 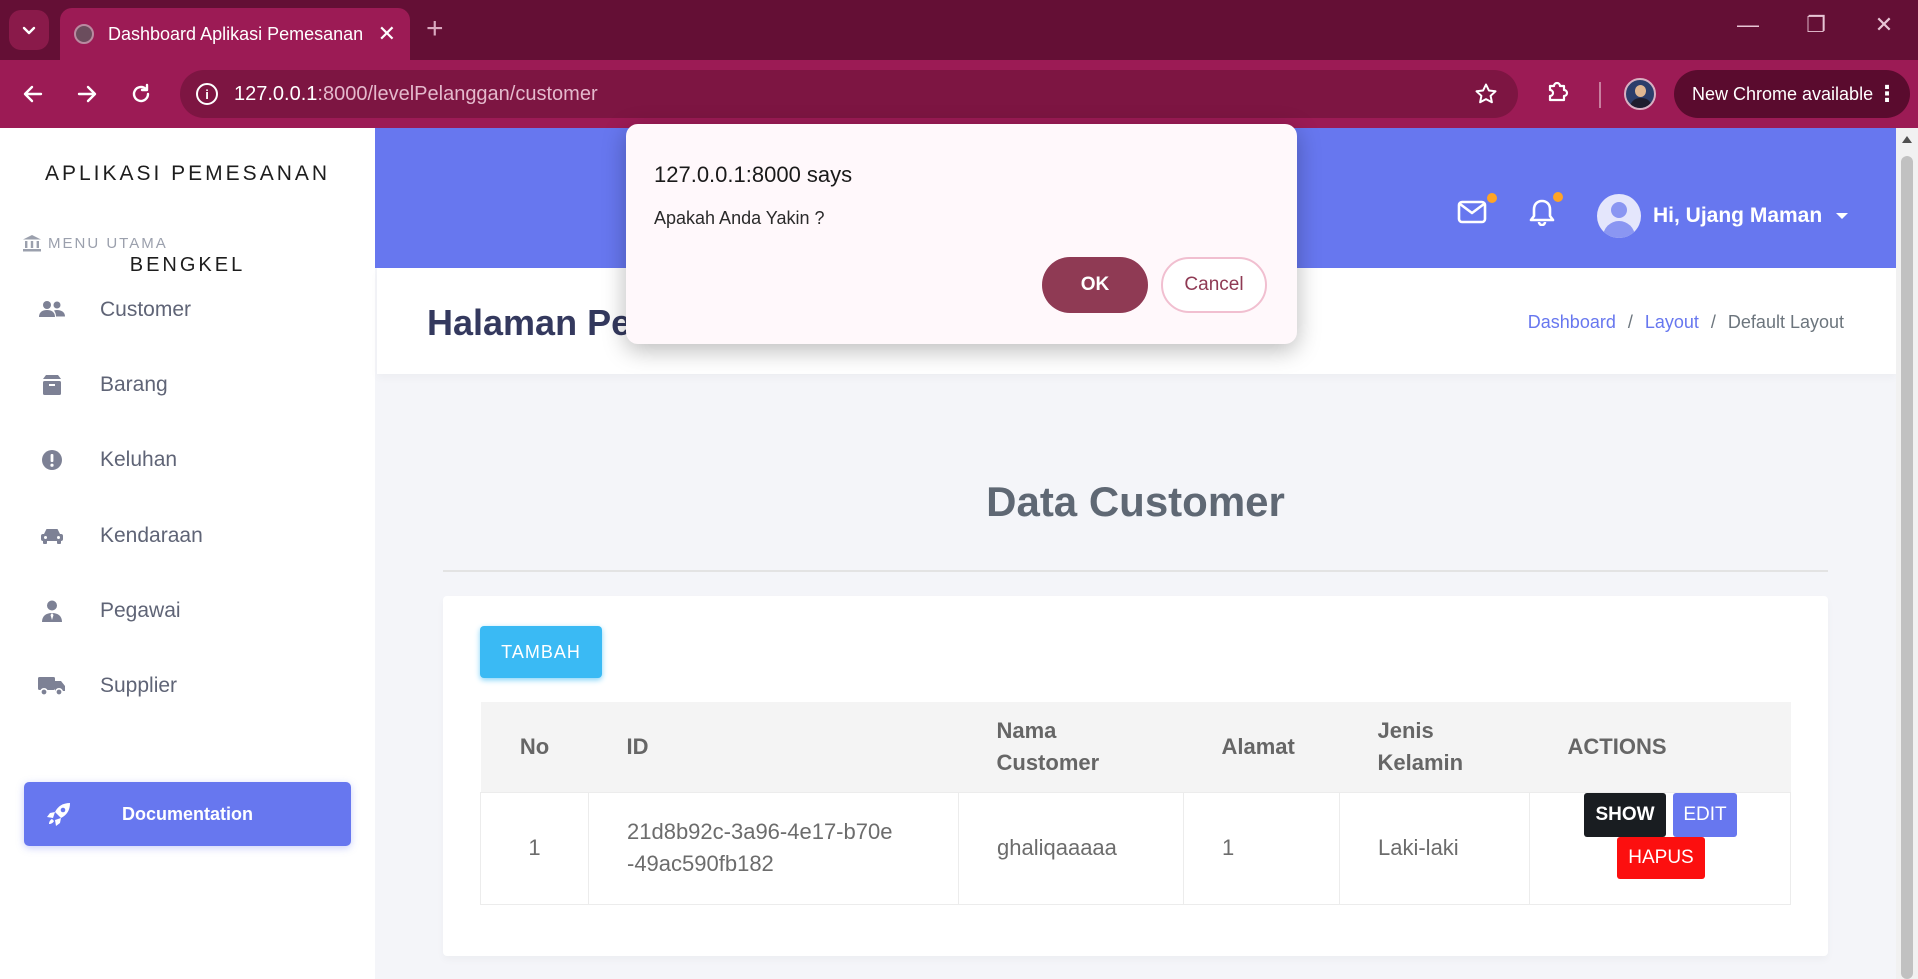 I want to click on sidebar-item-barang: Barang, so click(x=103, y=385).